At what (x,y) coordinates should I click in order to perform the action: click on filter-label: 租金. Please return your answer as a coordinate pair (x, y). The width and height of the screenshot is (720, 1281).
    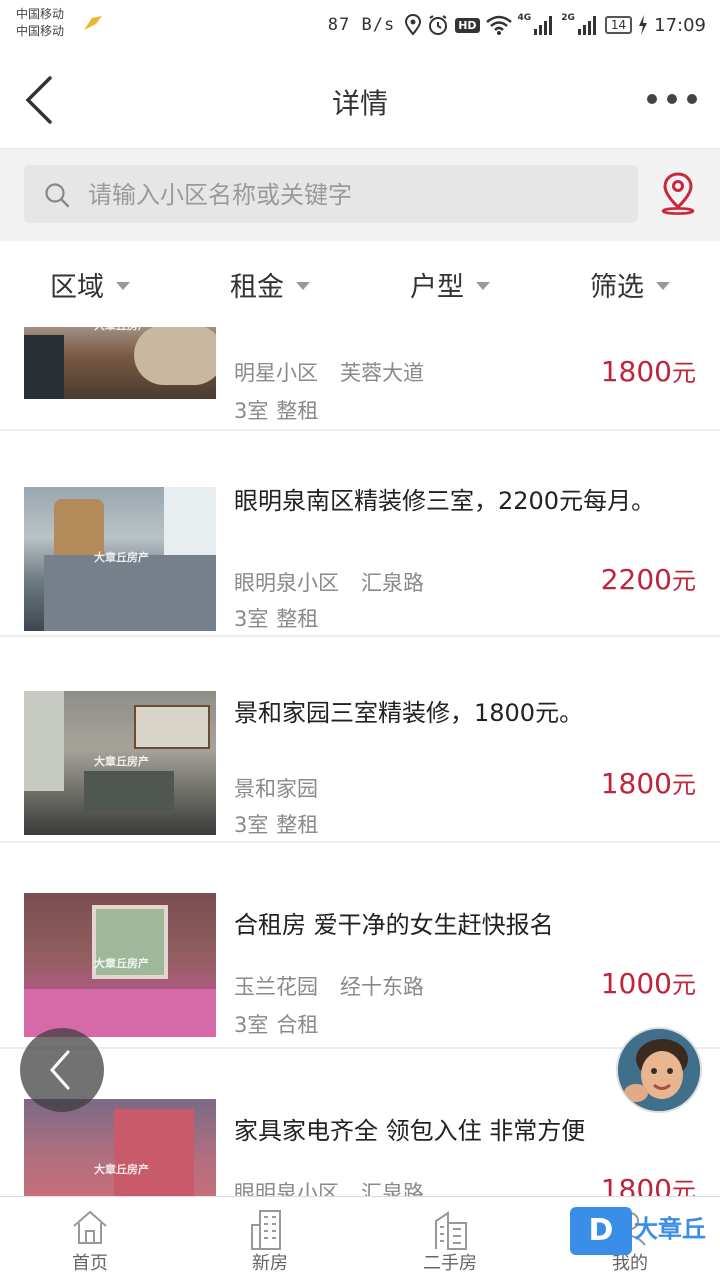
    Looking at the image, I should click on (257, 287).